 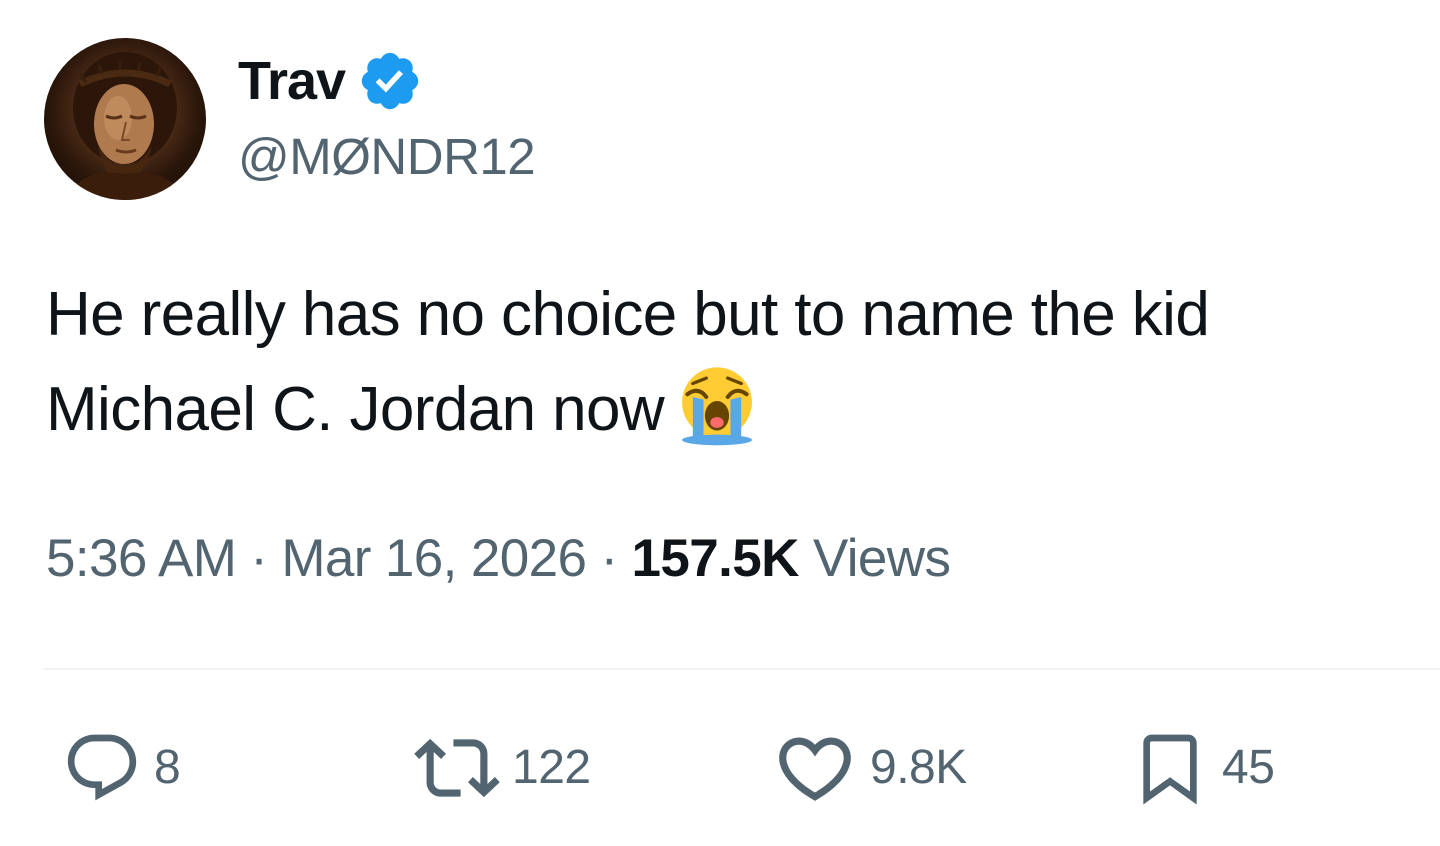 I want to click on loudly-crying-face-emoji-icon, so click(x=717, y=405).